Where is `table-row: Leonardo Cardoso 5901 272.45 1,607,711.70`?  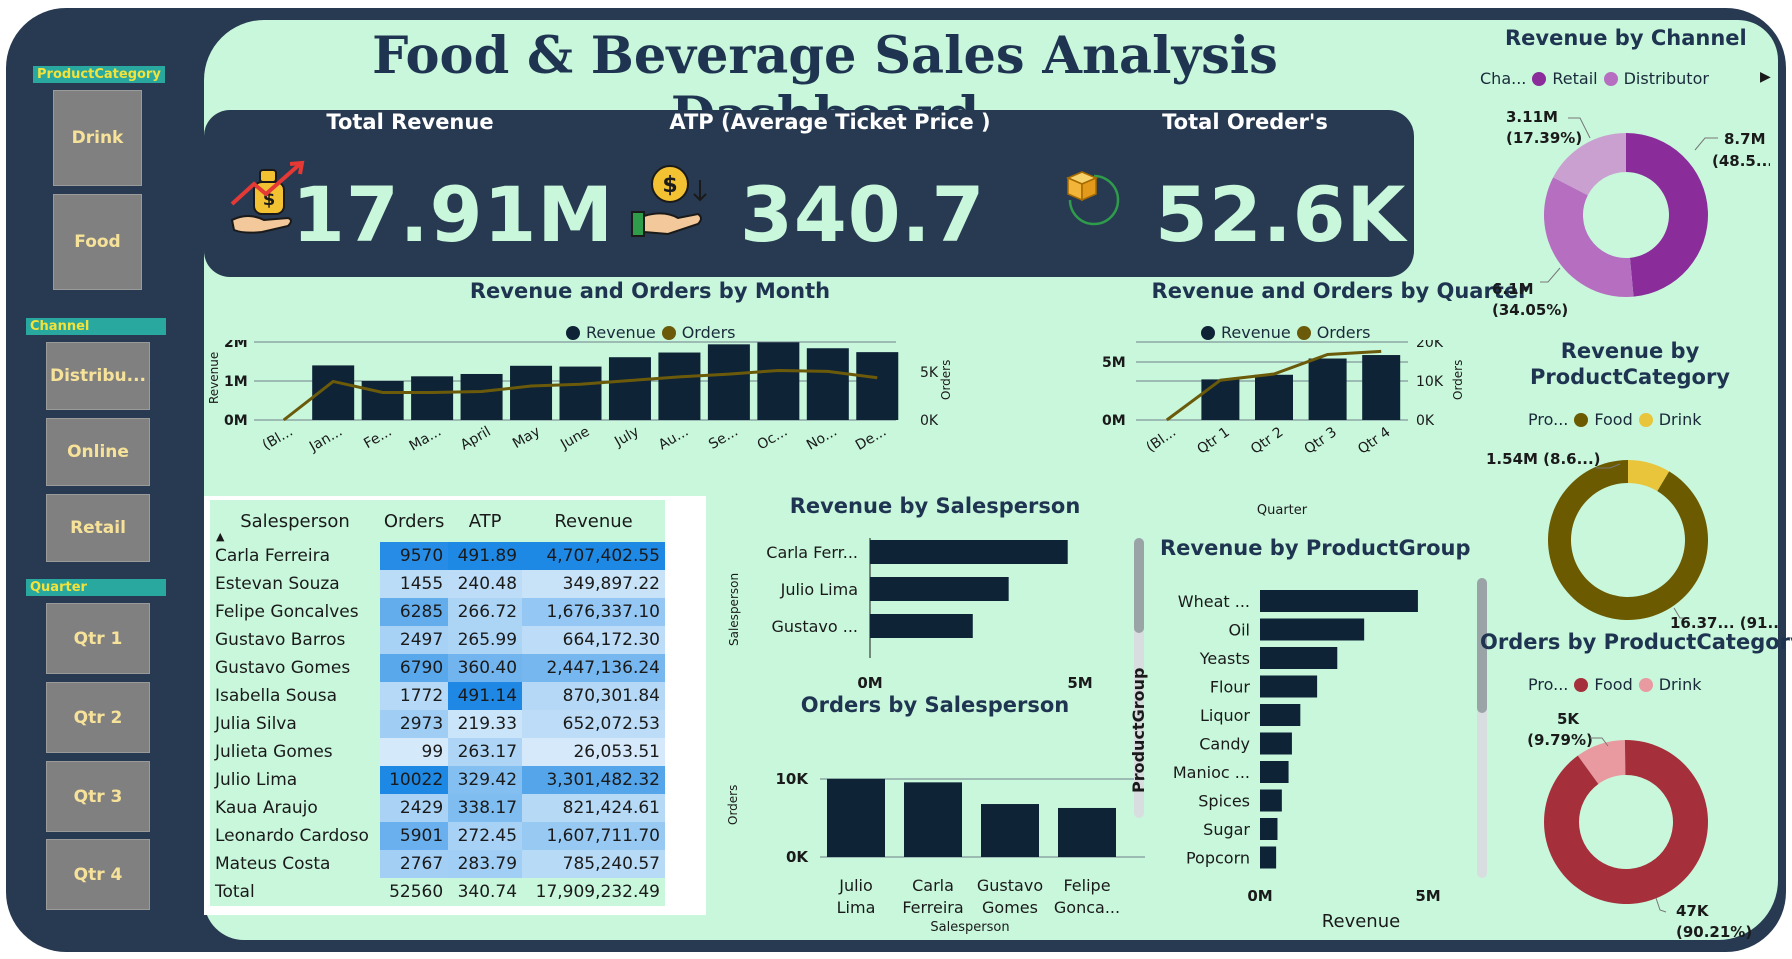
table-row: Leonardo Cardoso 5901 272.45 1,607,711.70 is located at coordinates (437, 836).